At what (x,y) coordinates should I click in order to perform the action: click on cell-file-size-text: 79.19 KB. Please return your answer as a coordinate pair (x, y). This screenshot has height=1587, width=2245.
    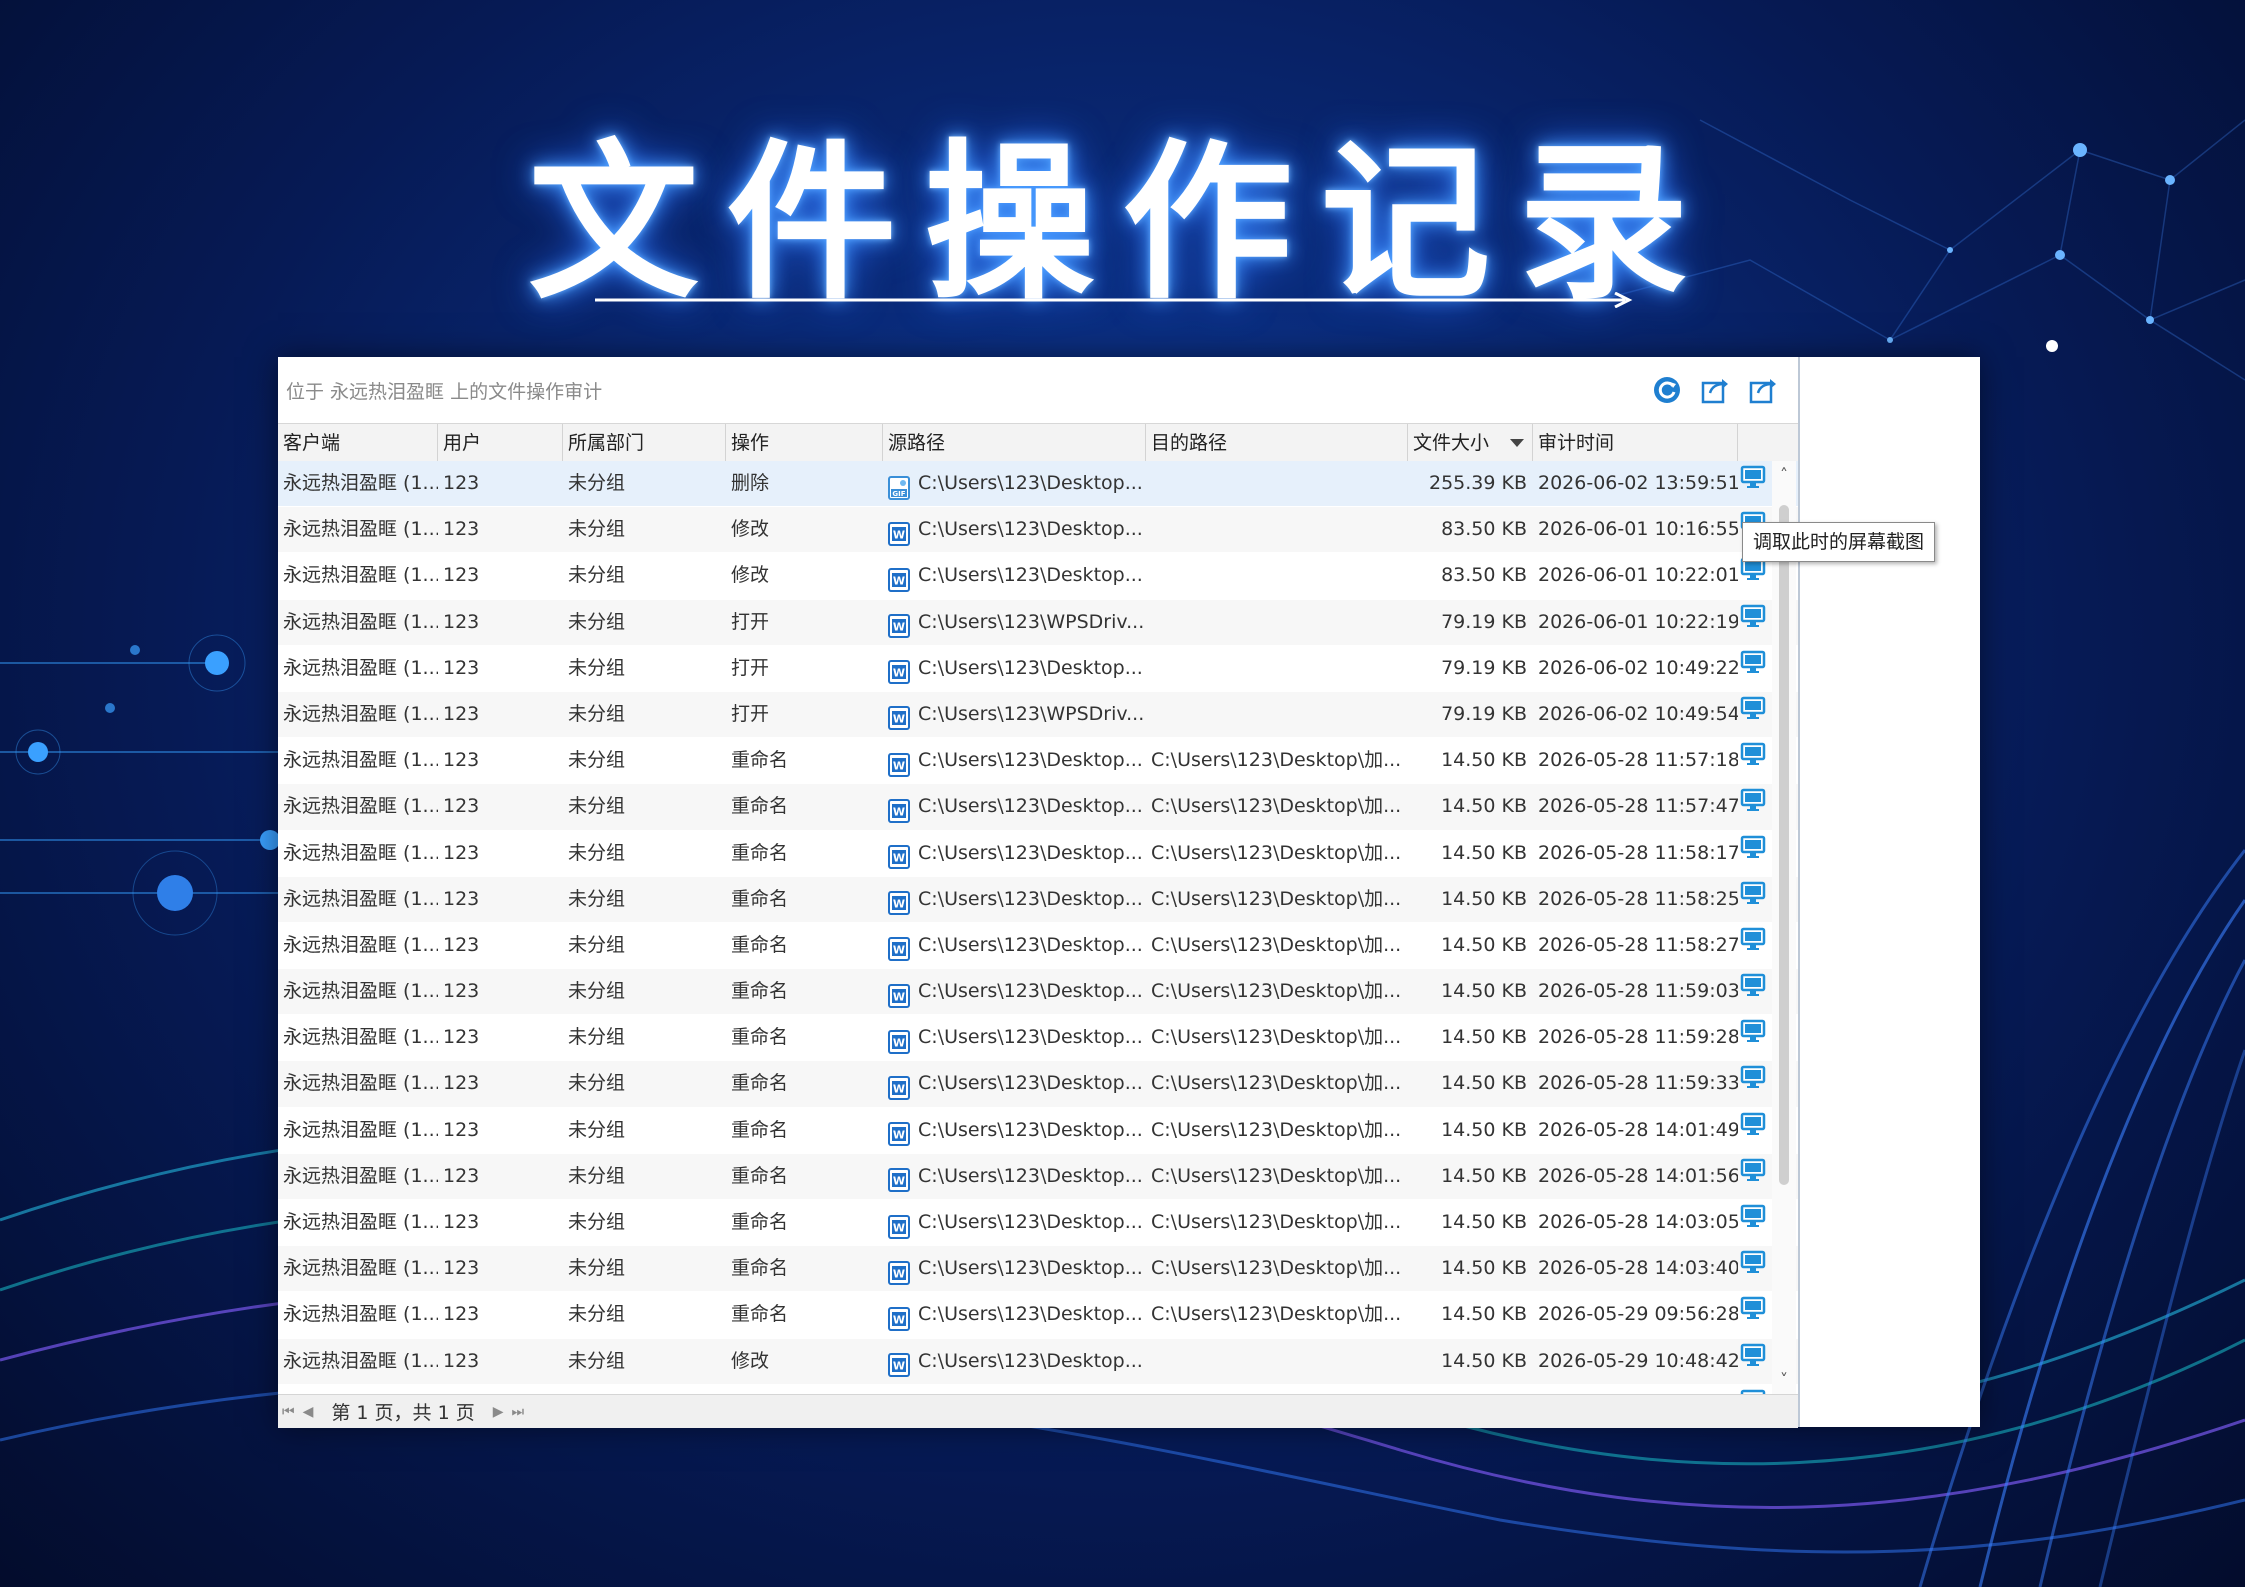
    Looking at the image, I should click on (1484, 621).